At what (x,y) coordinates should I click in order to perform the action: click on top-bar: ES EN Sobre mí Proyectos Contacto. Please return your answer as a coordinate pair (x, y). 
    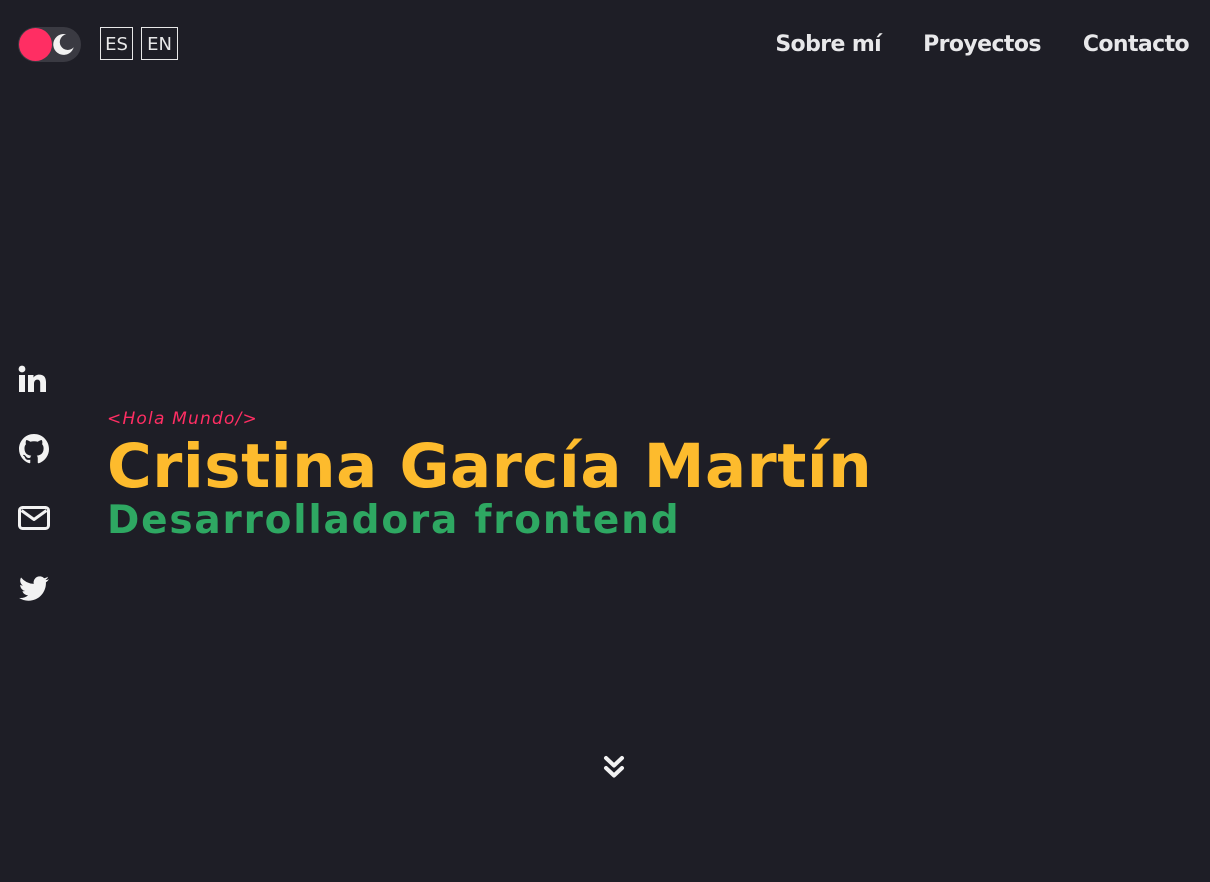
    Looking at the image, I should click on (605, 45).